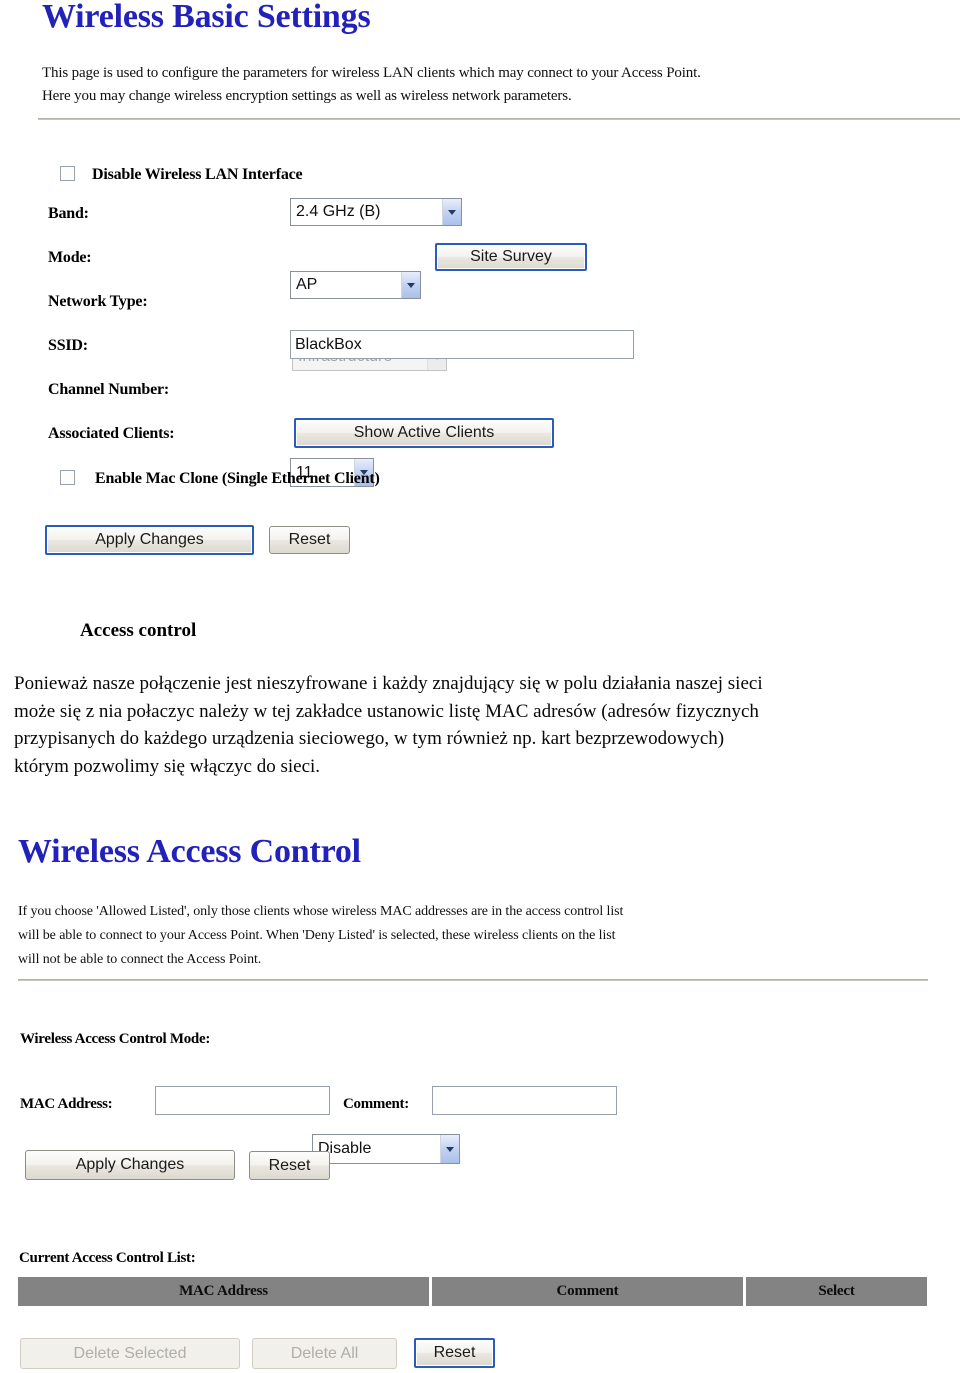 The width and height of the screenshot is (960, 1373). What do you see at coordinates (167, 766) in the screenshot?
I see `article-line-4: którym pozwolimy się włączyc do sieci.` at bounding box center [167, 766].